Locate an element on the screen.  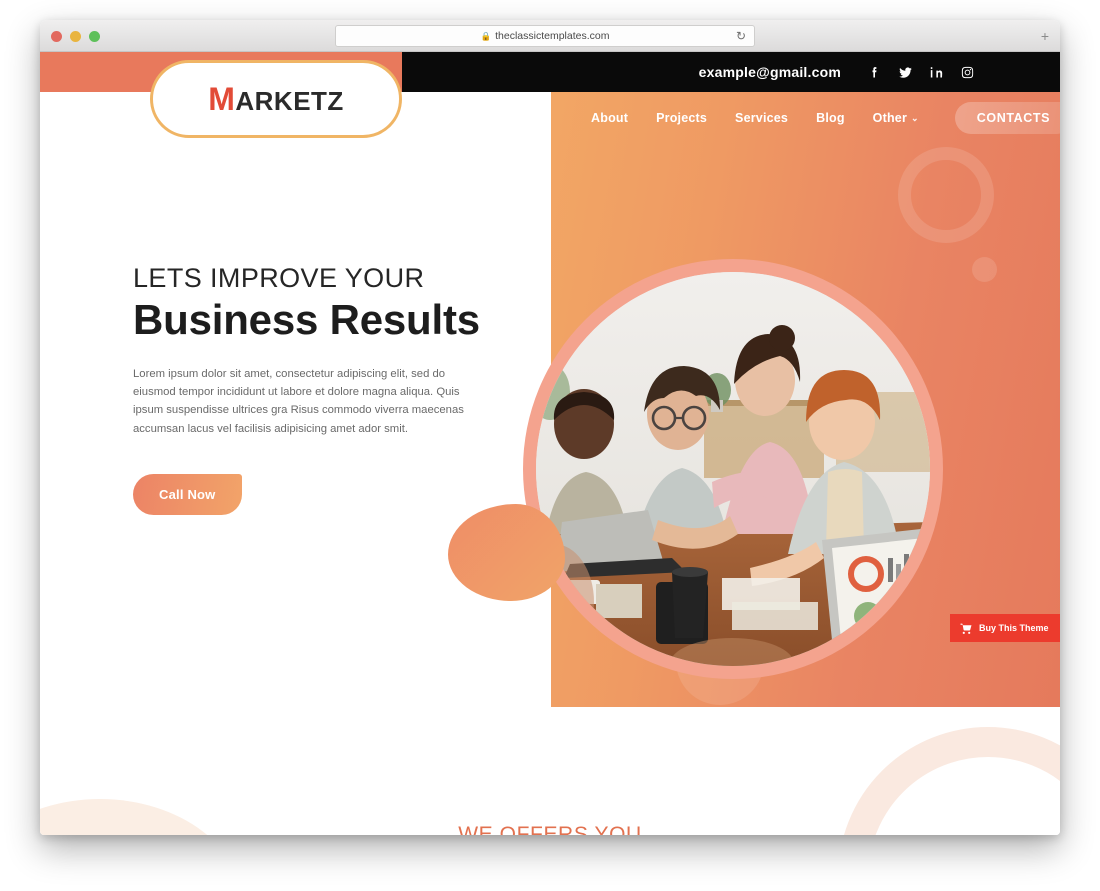
browser-chrome: 🔒 theclassictemplates.com ↻ + is located at coordinates (550, 36).